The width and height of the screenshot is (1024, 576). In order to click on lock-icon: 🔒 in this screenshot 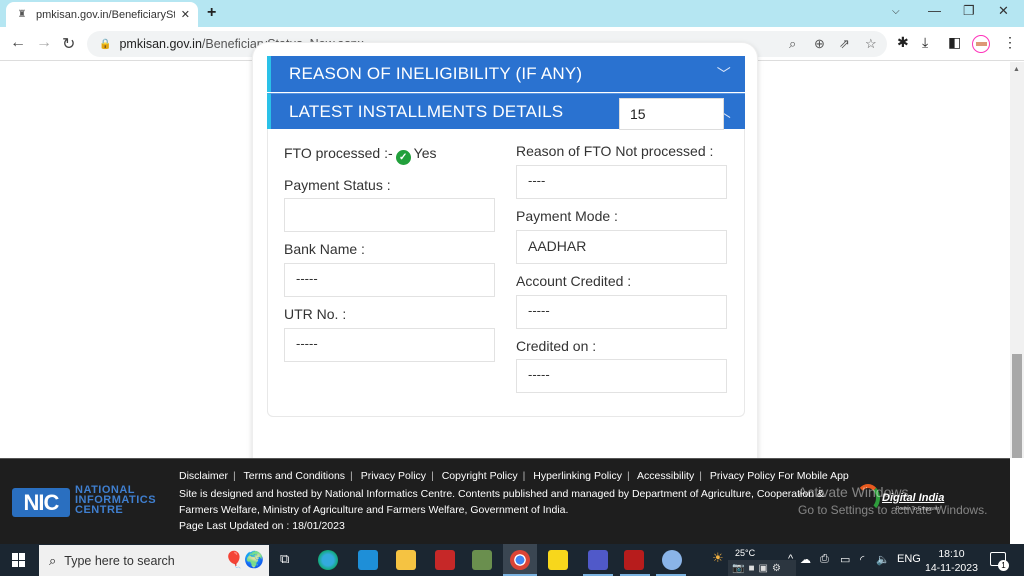, I will do `click(105, 44)`.